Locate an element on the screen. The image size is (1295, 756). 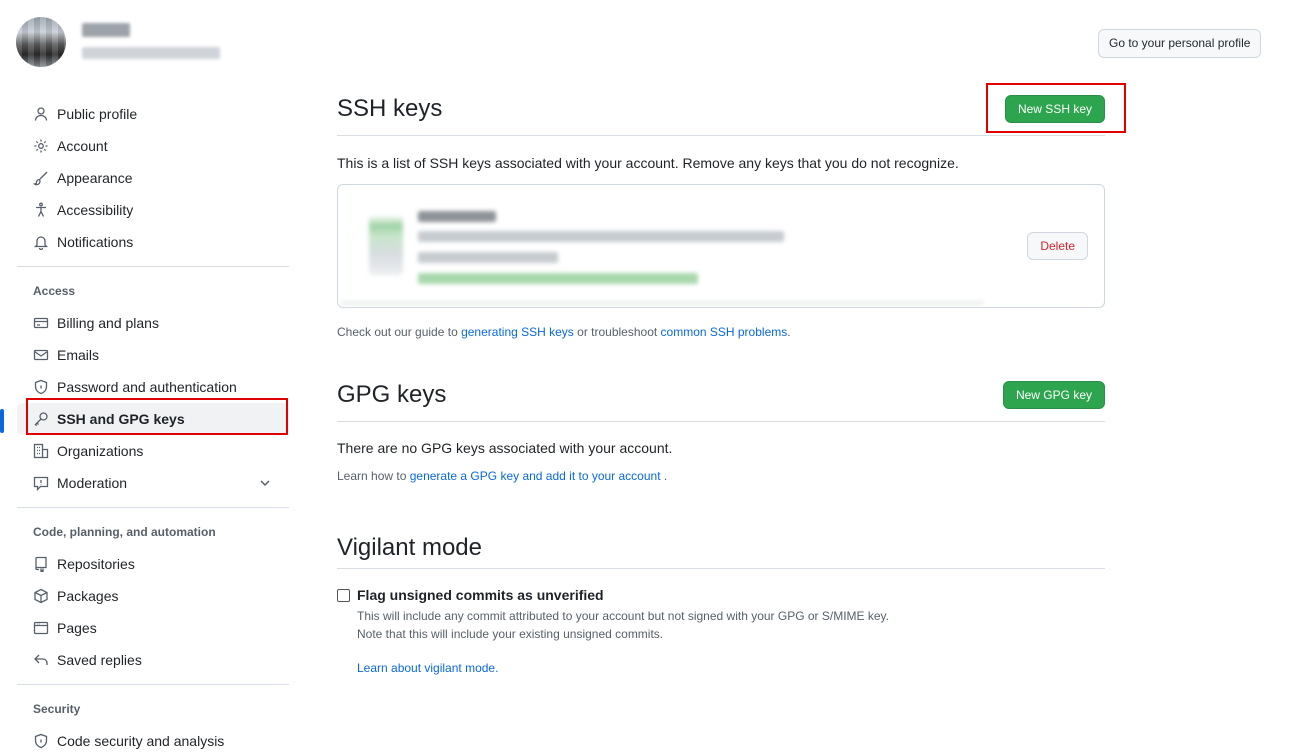
vigilant-title: Vigilant mode is located at coordinates (409, 547).